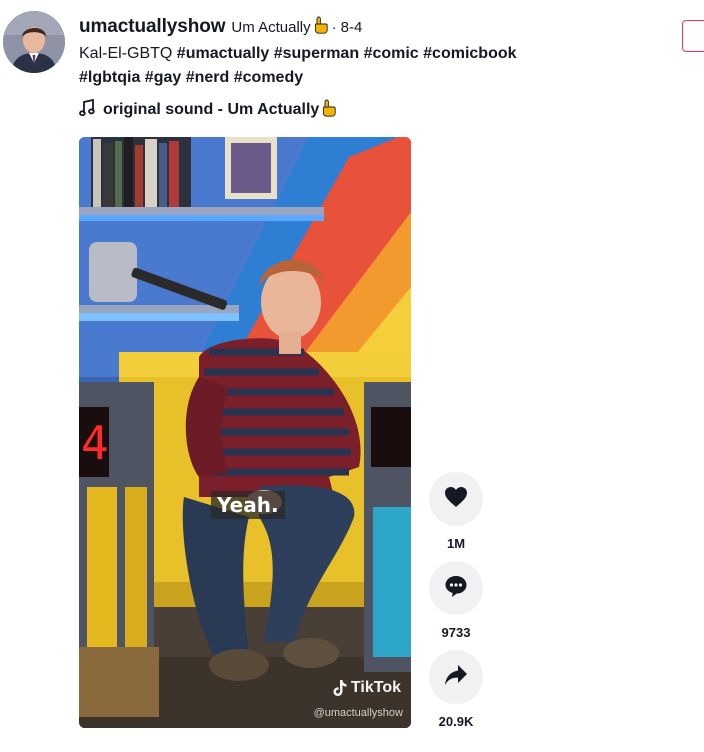 The image size is (704, 752). What do you see at coordinates (358, 713) in the screenshot?
I see `watermark-handle: @umactuallyshow` at bounding box center [358, 713].